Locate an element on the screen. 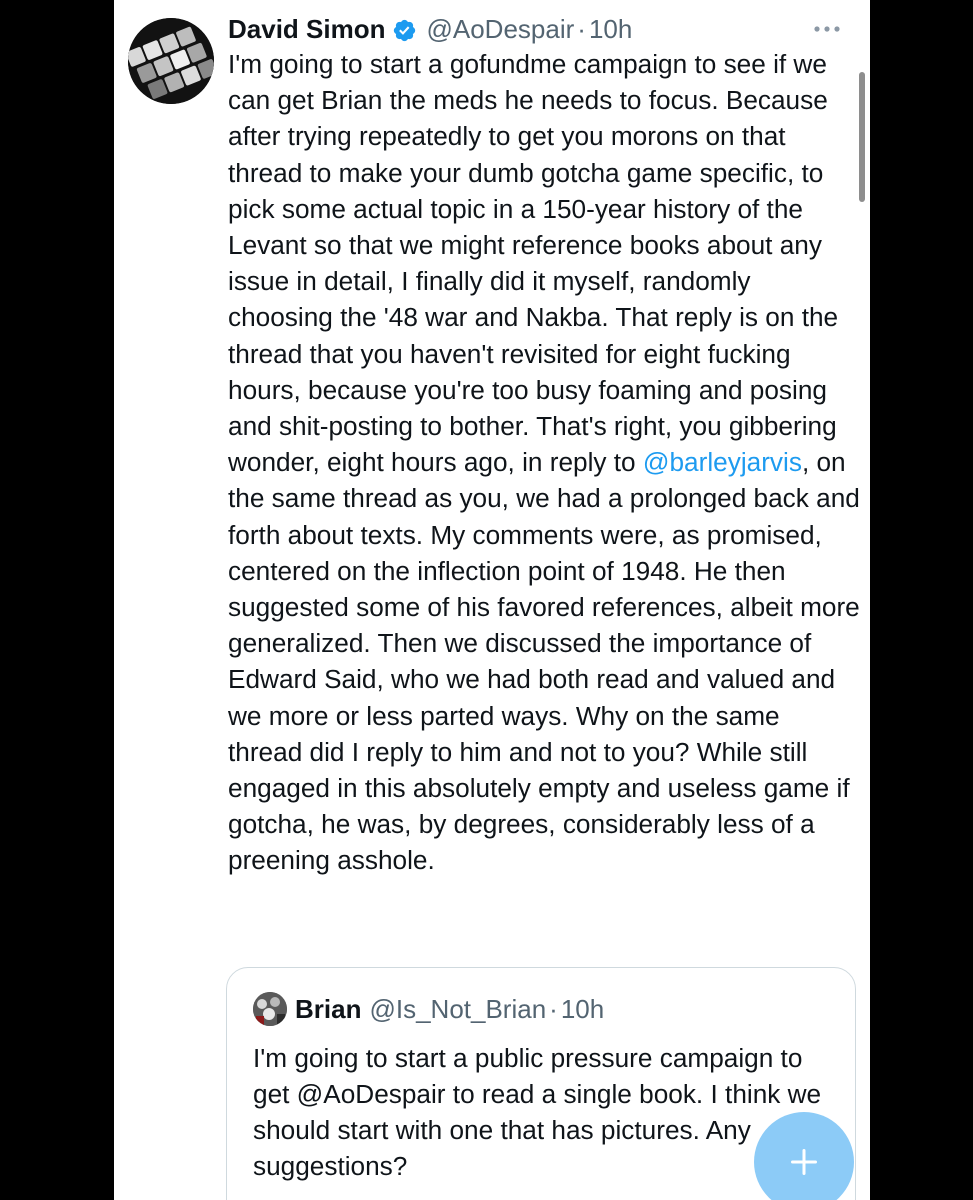 The height and width of the screenshot is (1200, 973). plus-icon is located at coordinates (804, 1162).